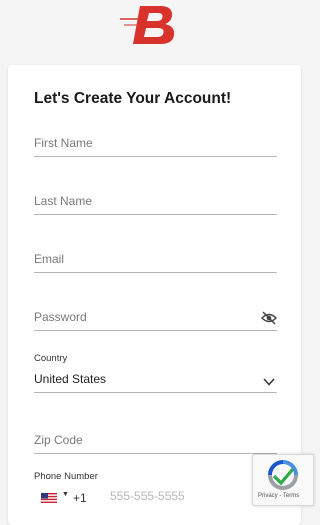 The image size is (320, 525). What do you see at coordinates (141, 440) in the screenshot?
I see `zip-code-input` at bounding box center [141, 440].